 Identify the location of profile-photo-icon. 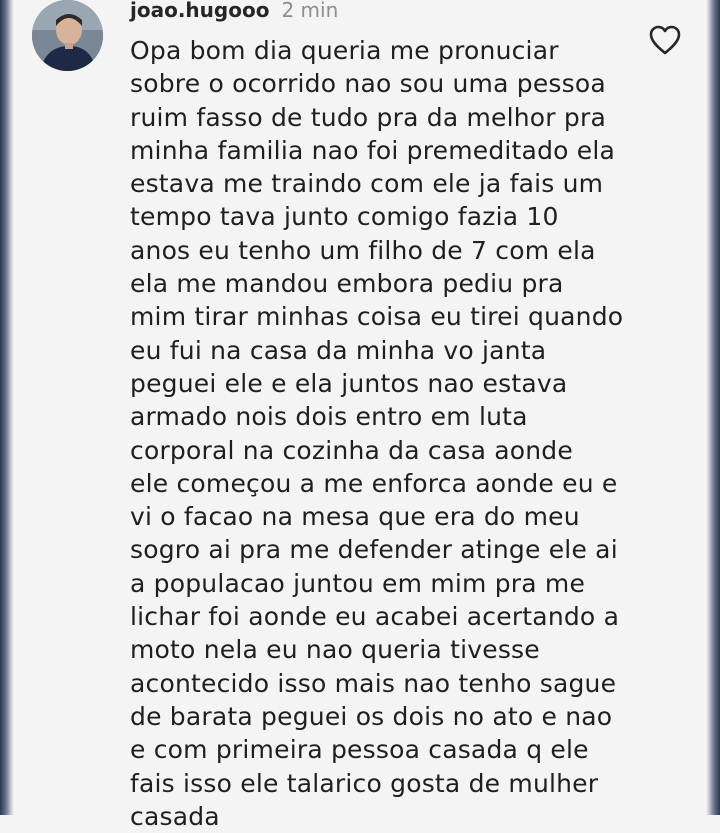
(67, 35).